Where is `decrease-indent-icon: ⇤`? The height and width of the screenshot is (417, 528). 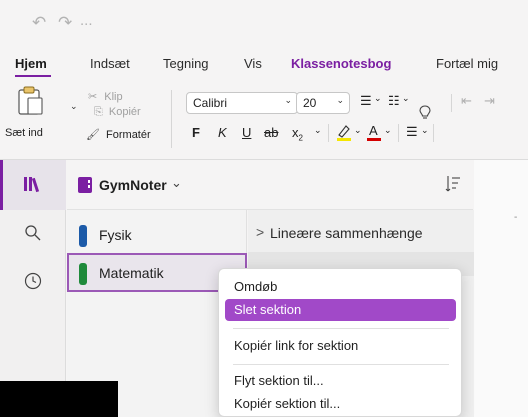 decrease-indent-icon: ⇤ is located at coordinates (466, 101).